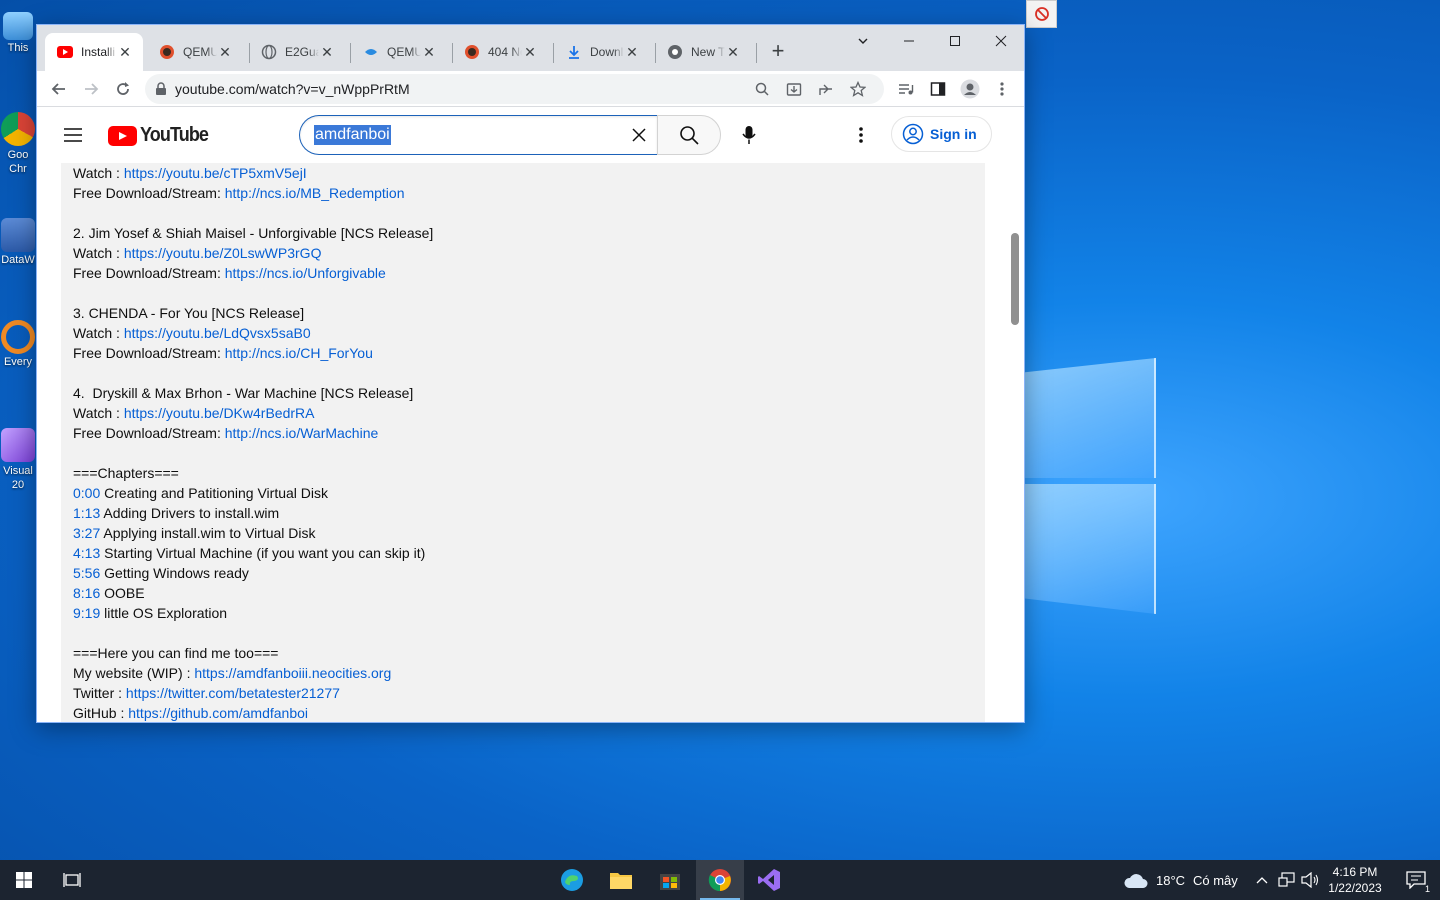 The height and width of the screenshot is (900, 1440). I want to click on chapter-title: Creating and Patitioning Virtual Disk, so click(214, 493).